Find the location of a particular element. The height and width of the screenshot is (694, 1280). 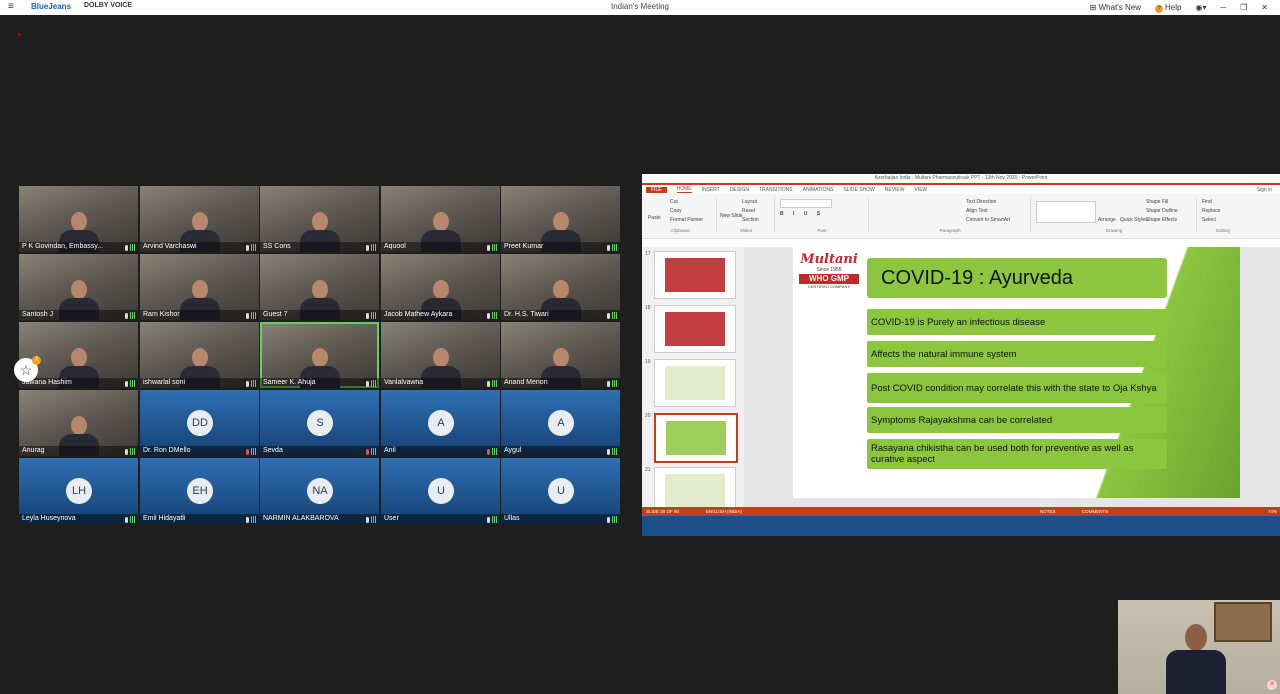

participant-tile: Sameer K. Ahuja is located at coordinates (319, 355).